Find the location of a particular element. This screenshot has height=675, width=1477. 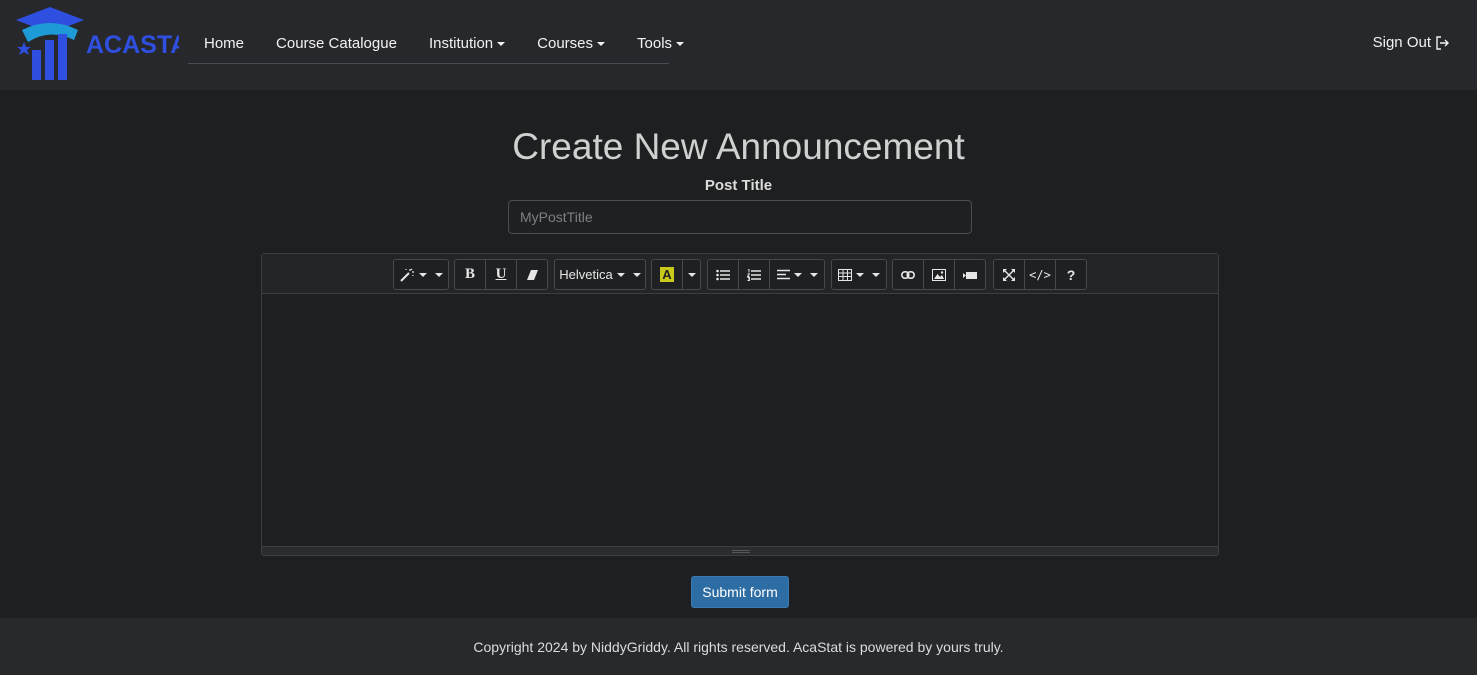

post-title-input is located at coordinates (740, 217).